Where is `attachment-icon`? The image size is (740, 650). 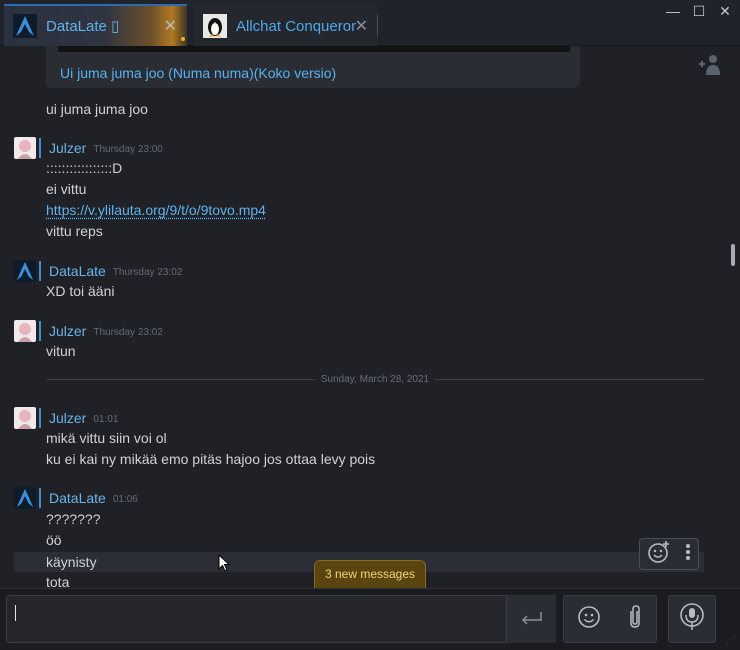 attachment-icon is located at coordinates (635, 619).